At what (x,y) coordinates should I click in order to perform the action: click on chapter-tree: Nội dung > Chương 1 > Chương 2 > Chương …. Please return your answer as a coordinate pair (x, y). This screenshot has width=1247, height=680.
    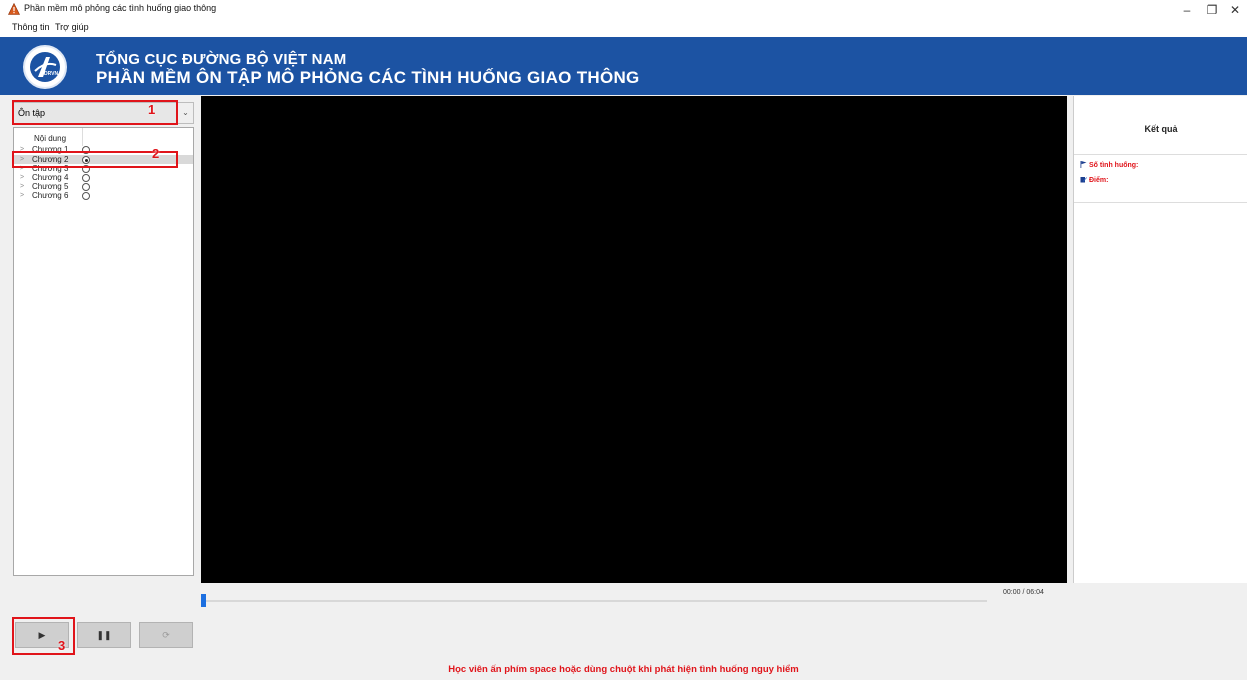
    Looking at the image, I should click on (103, 351).